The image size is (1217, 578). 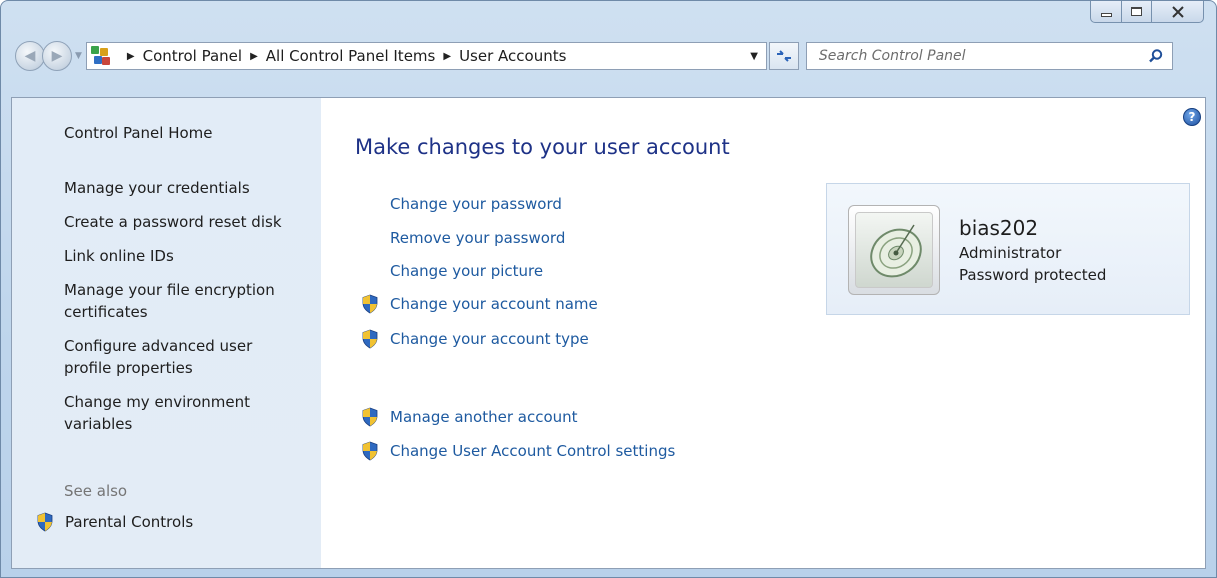 I want to click on breadcrumb-control-panel: Control Panel, so click(x=192, y=56).